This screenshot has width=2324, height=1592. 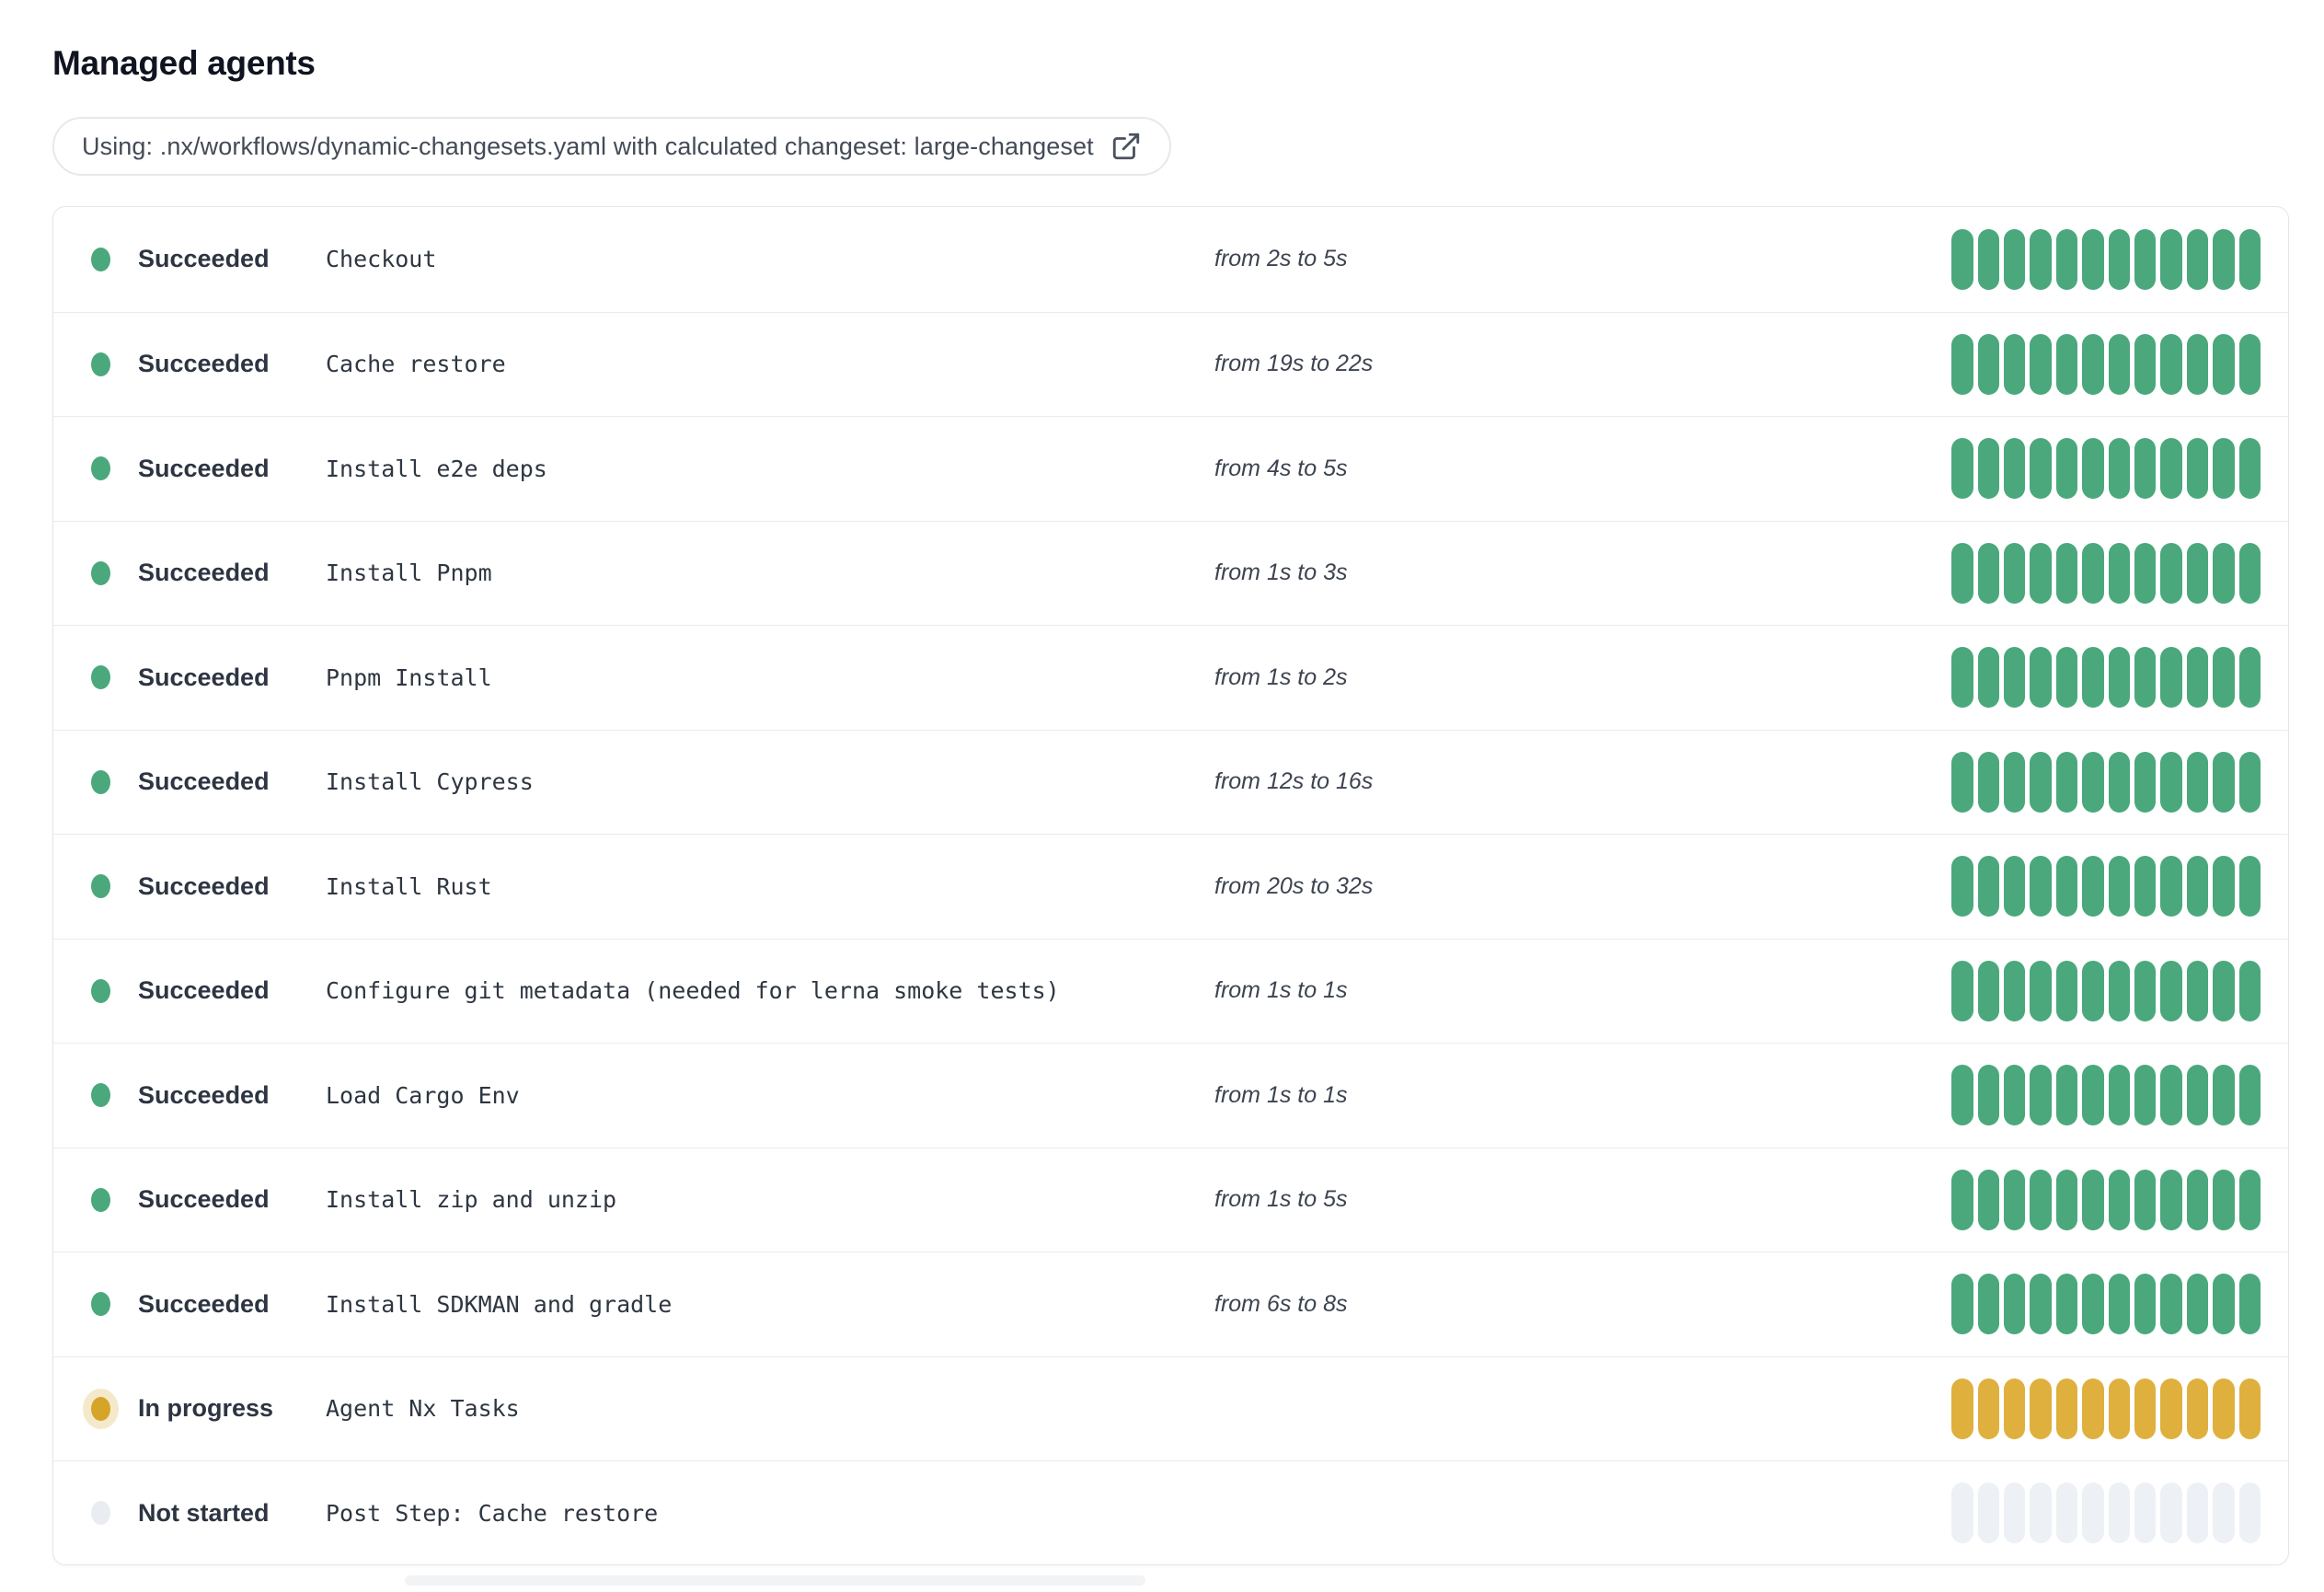 I want to click on horizontal-scrollbar-thumb, so click(x=775, y=1580).